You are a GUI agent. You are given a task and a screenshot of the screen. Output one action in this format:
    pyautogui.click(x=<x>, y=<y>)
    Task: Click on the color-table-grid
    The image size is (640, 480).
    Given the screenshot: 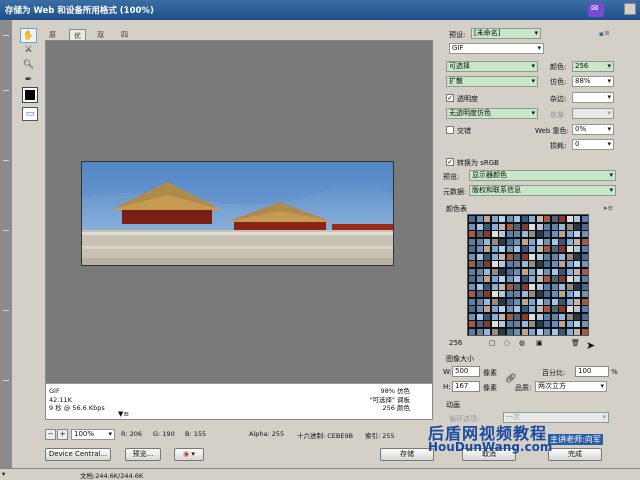 What is the action you would take?
    pyautogui.click(x=528, y=275)
    